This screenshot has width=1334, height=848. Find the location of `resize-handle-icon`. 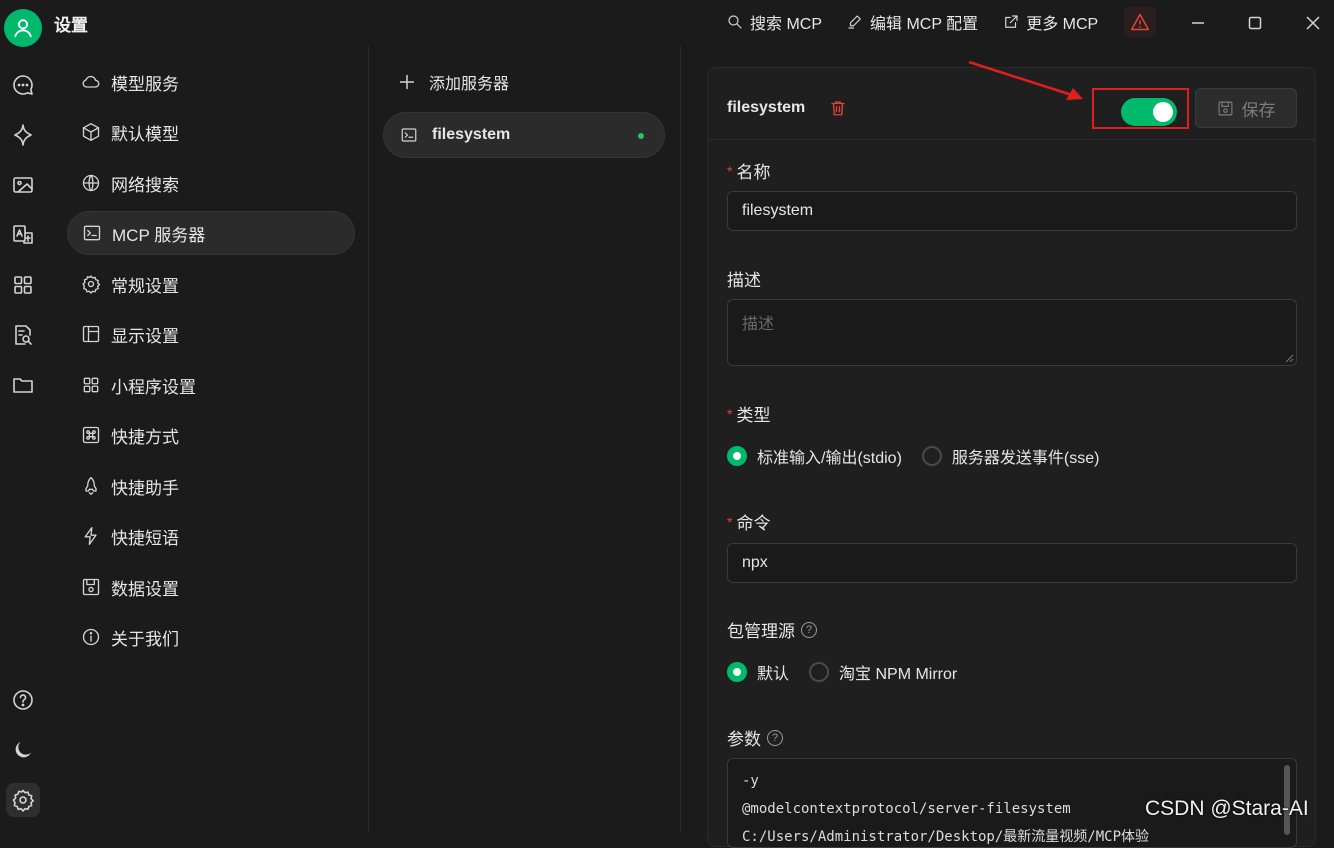

resize-handle-icon is located at coordinates (1289, 358).